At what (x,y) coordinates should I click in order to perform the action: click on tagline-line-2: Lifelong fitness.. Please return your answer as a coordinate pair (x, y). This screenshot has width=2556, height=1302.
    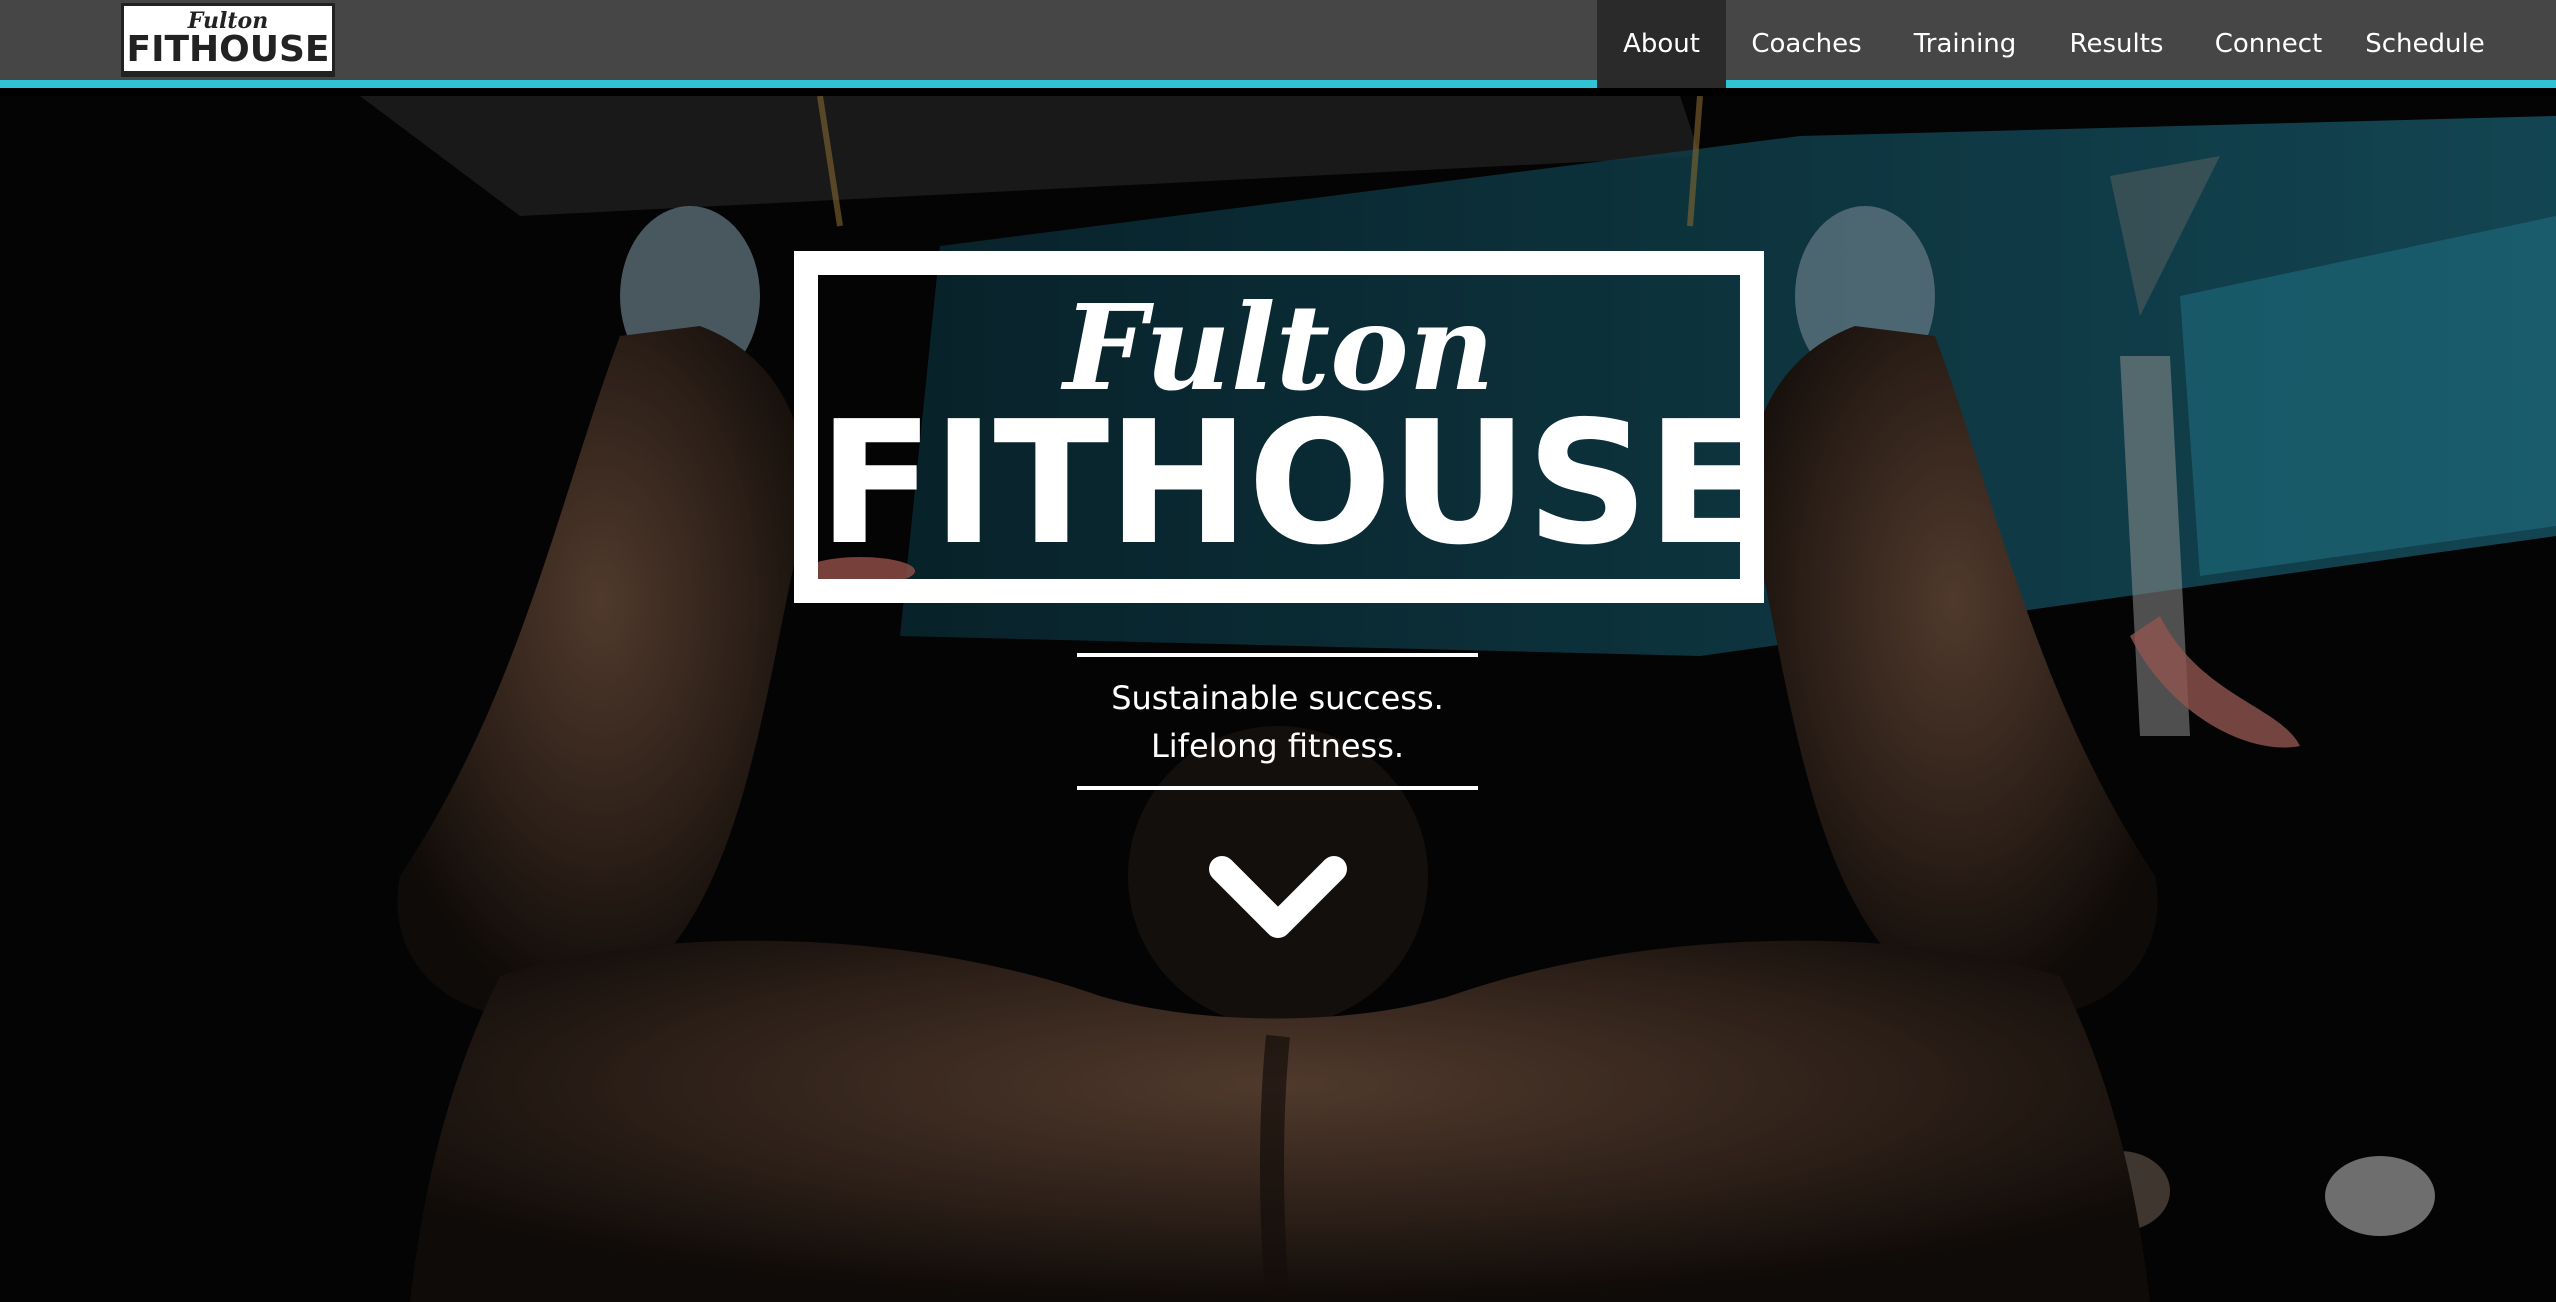
    Looking at the image, I should click on (1277, 746).